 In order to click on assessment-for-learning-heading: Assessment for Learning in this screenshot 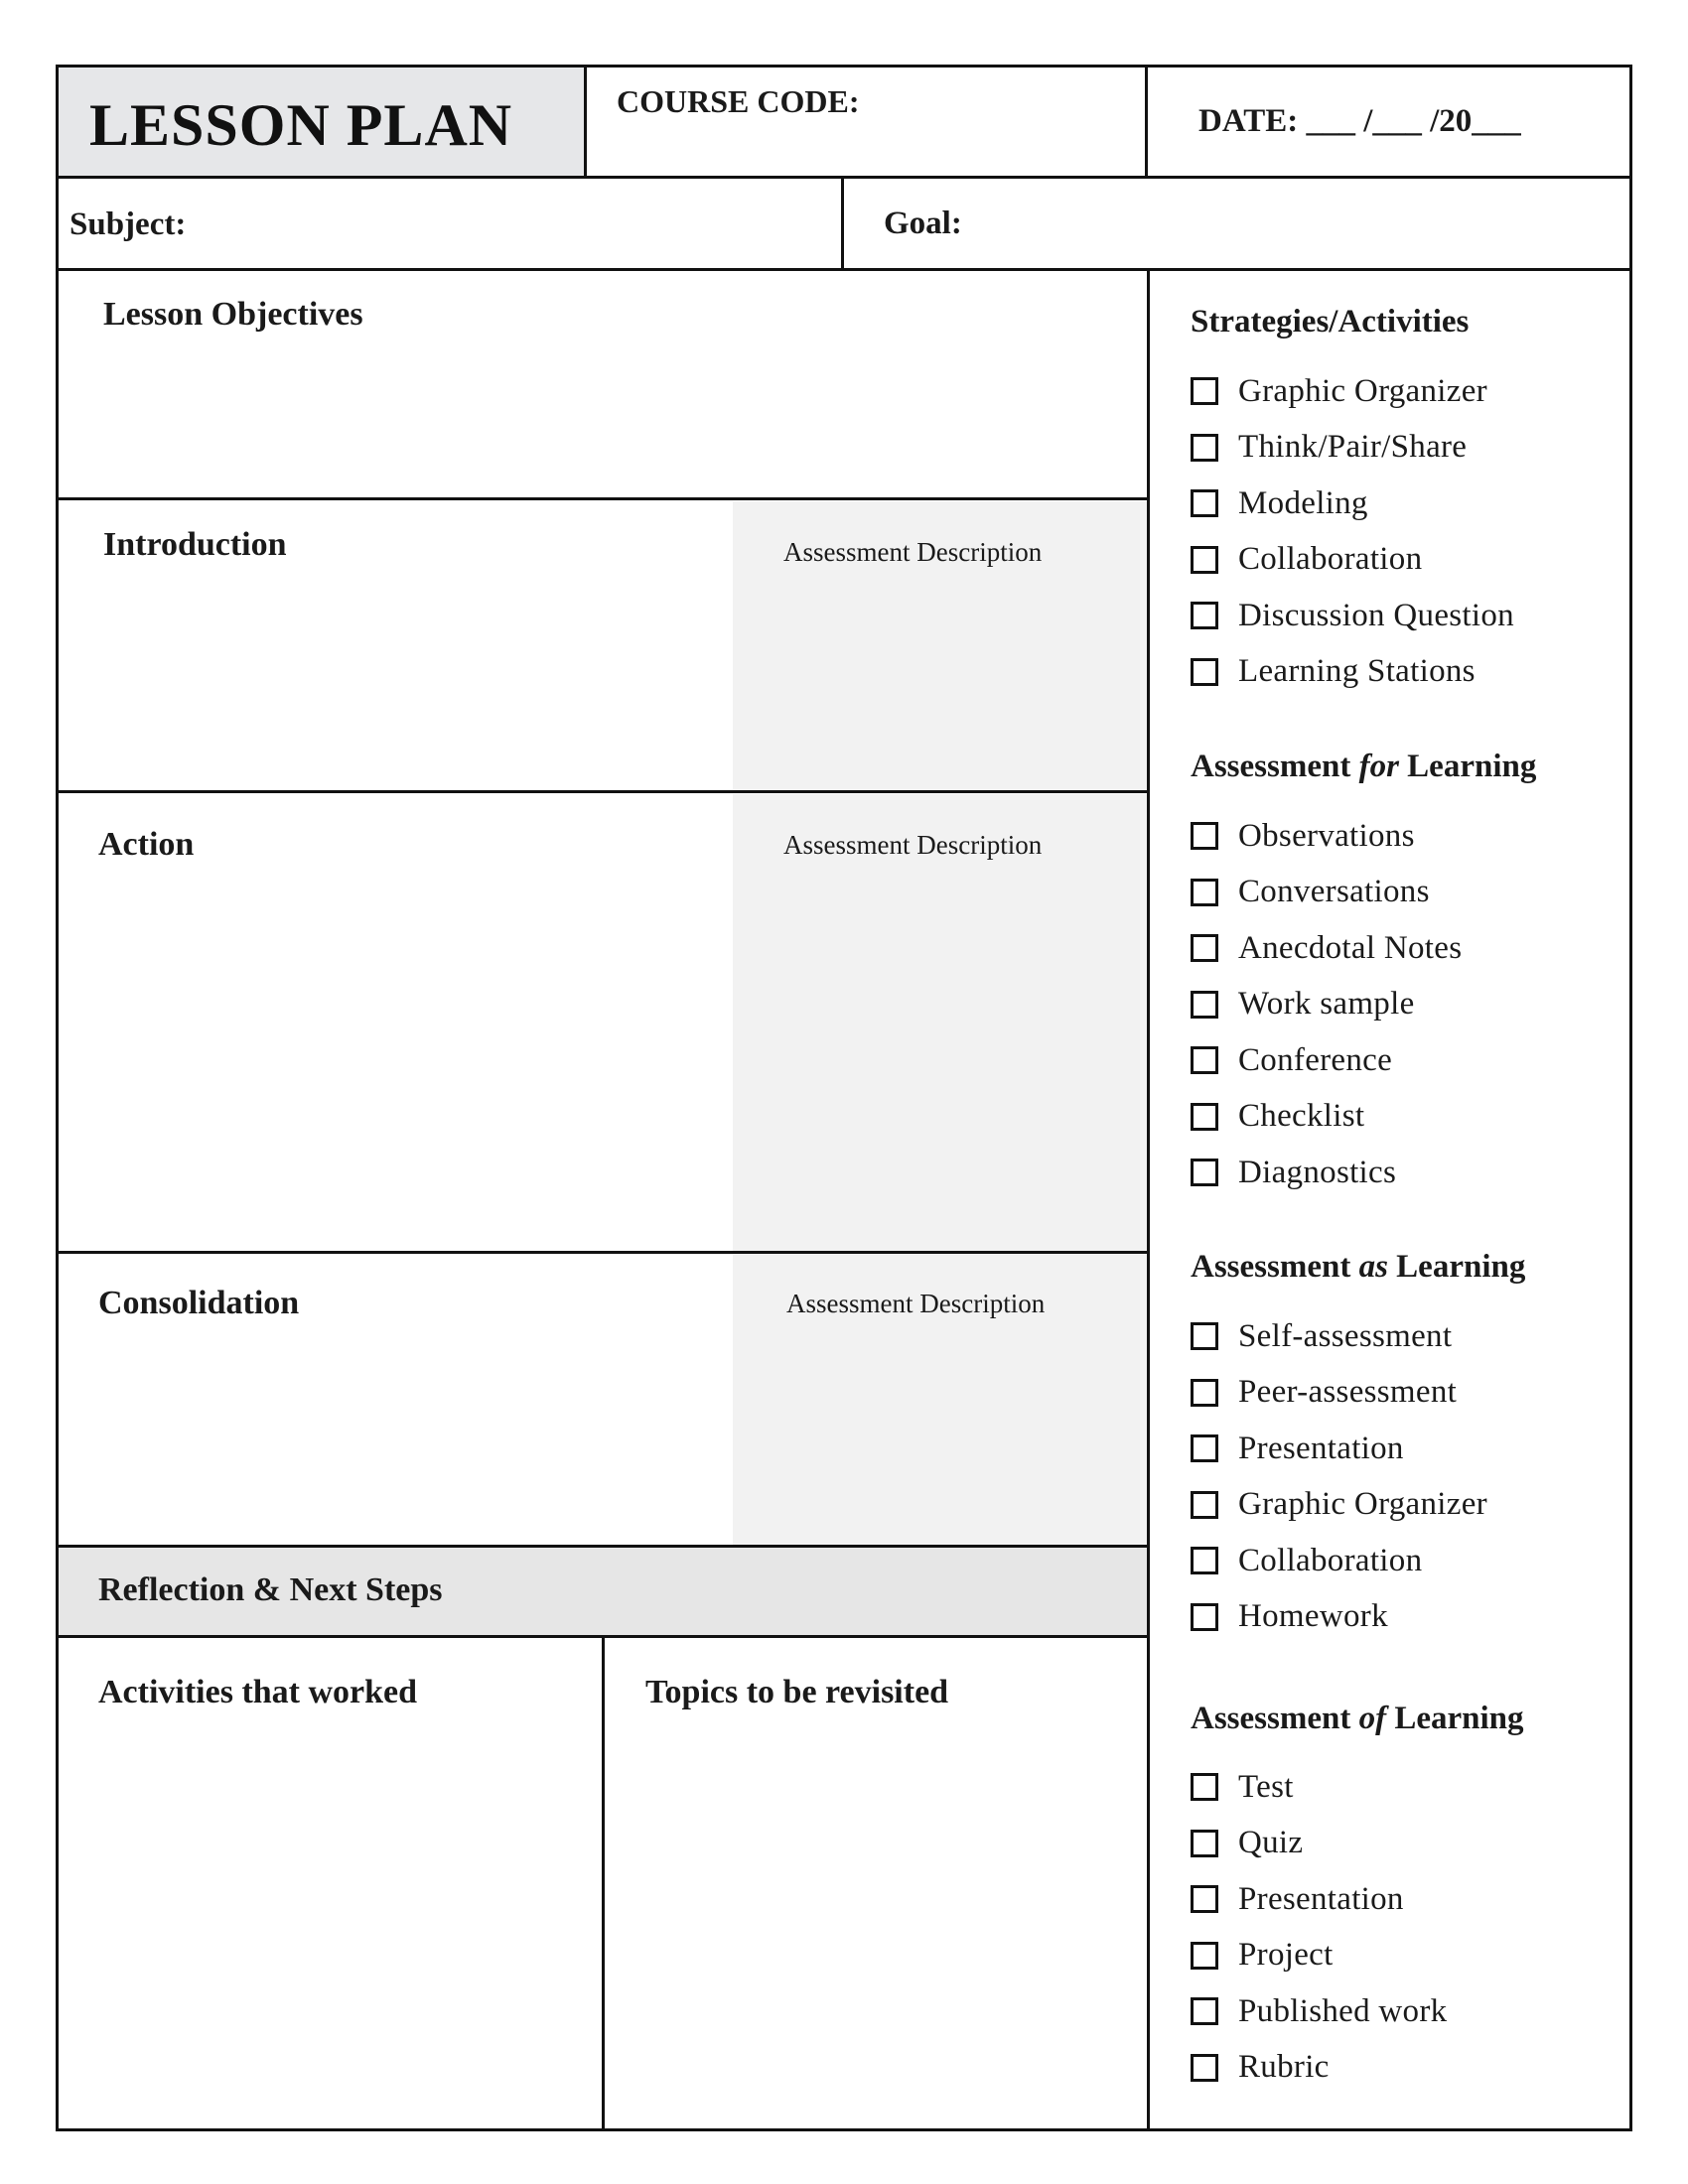, I will do `click(1363, 767)`.